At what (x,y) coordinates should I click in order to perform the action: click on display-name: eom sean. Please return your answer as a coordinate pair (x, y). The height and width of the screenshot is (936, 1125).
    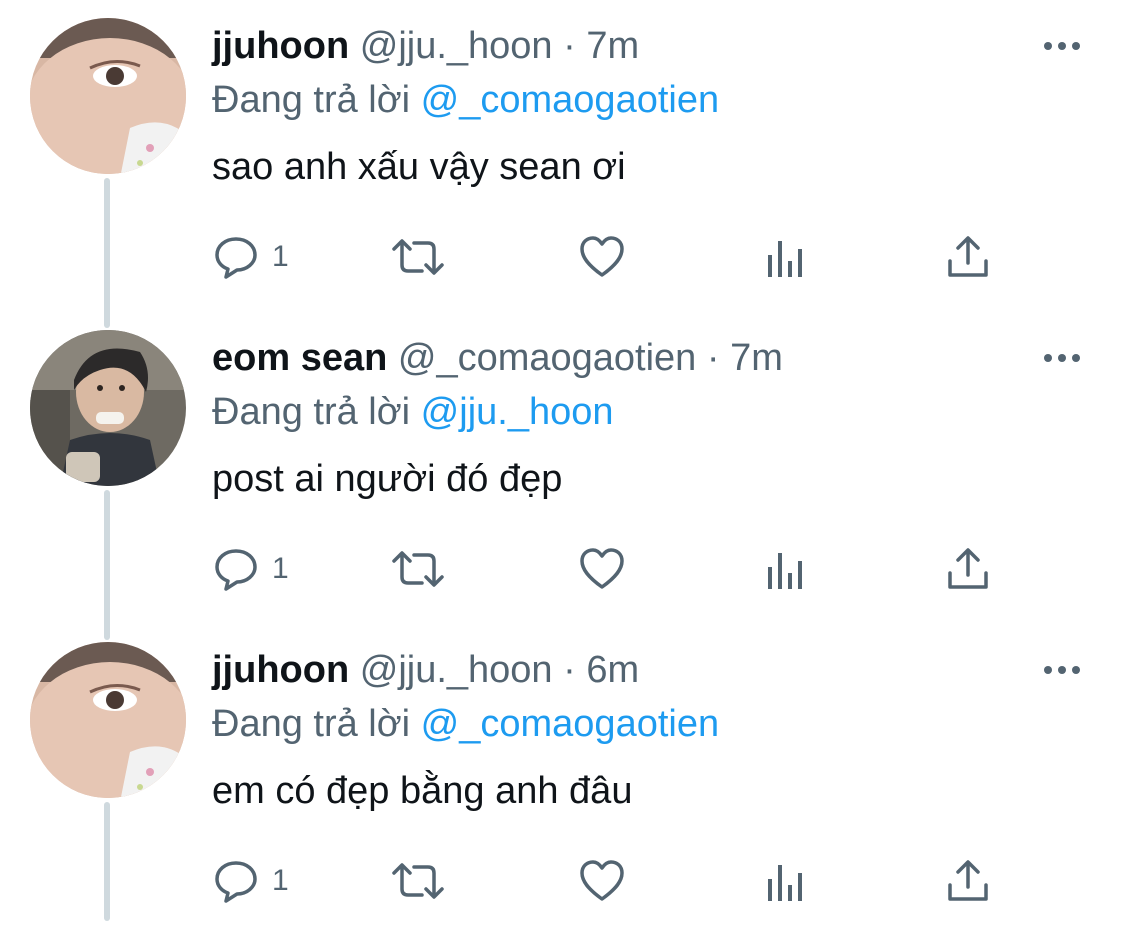
    Looking at the image, I should click on (299, 358).